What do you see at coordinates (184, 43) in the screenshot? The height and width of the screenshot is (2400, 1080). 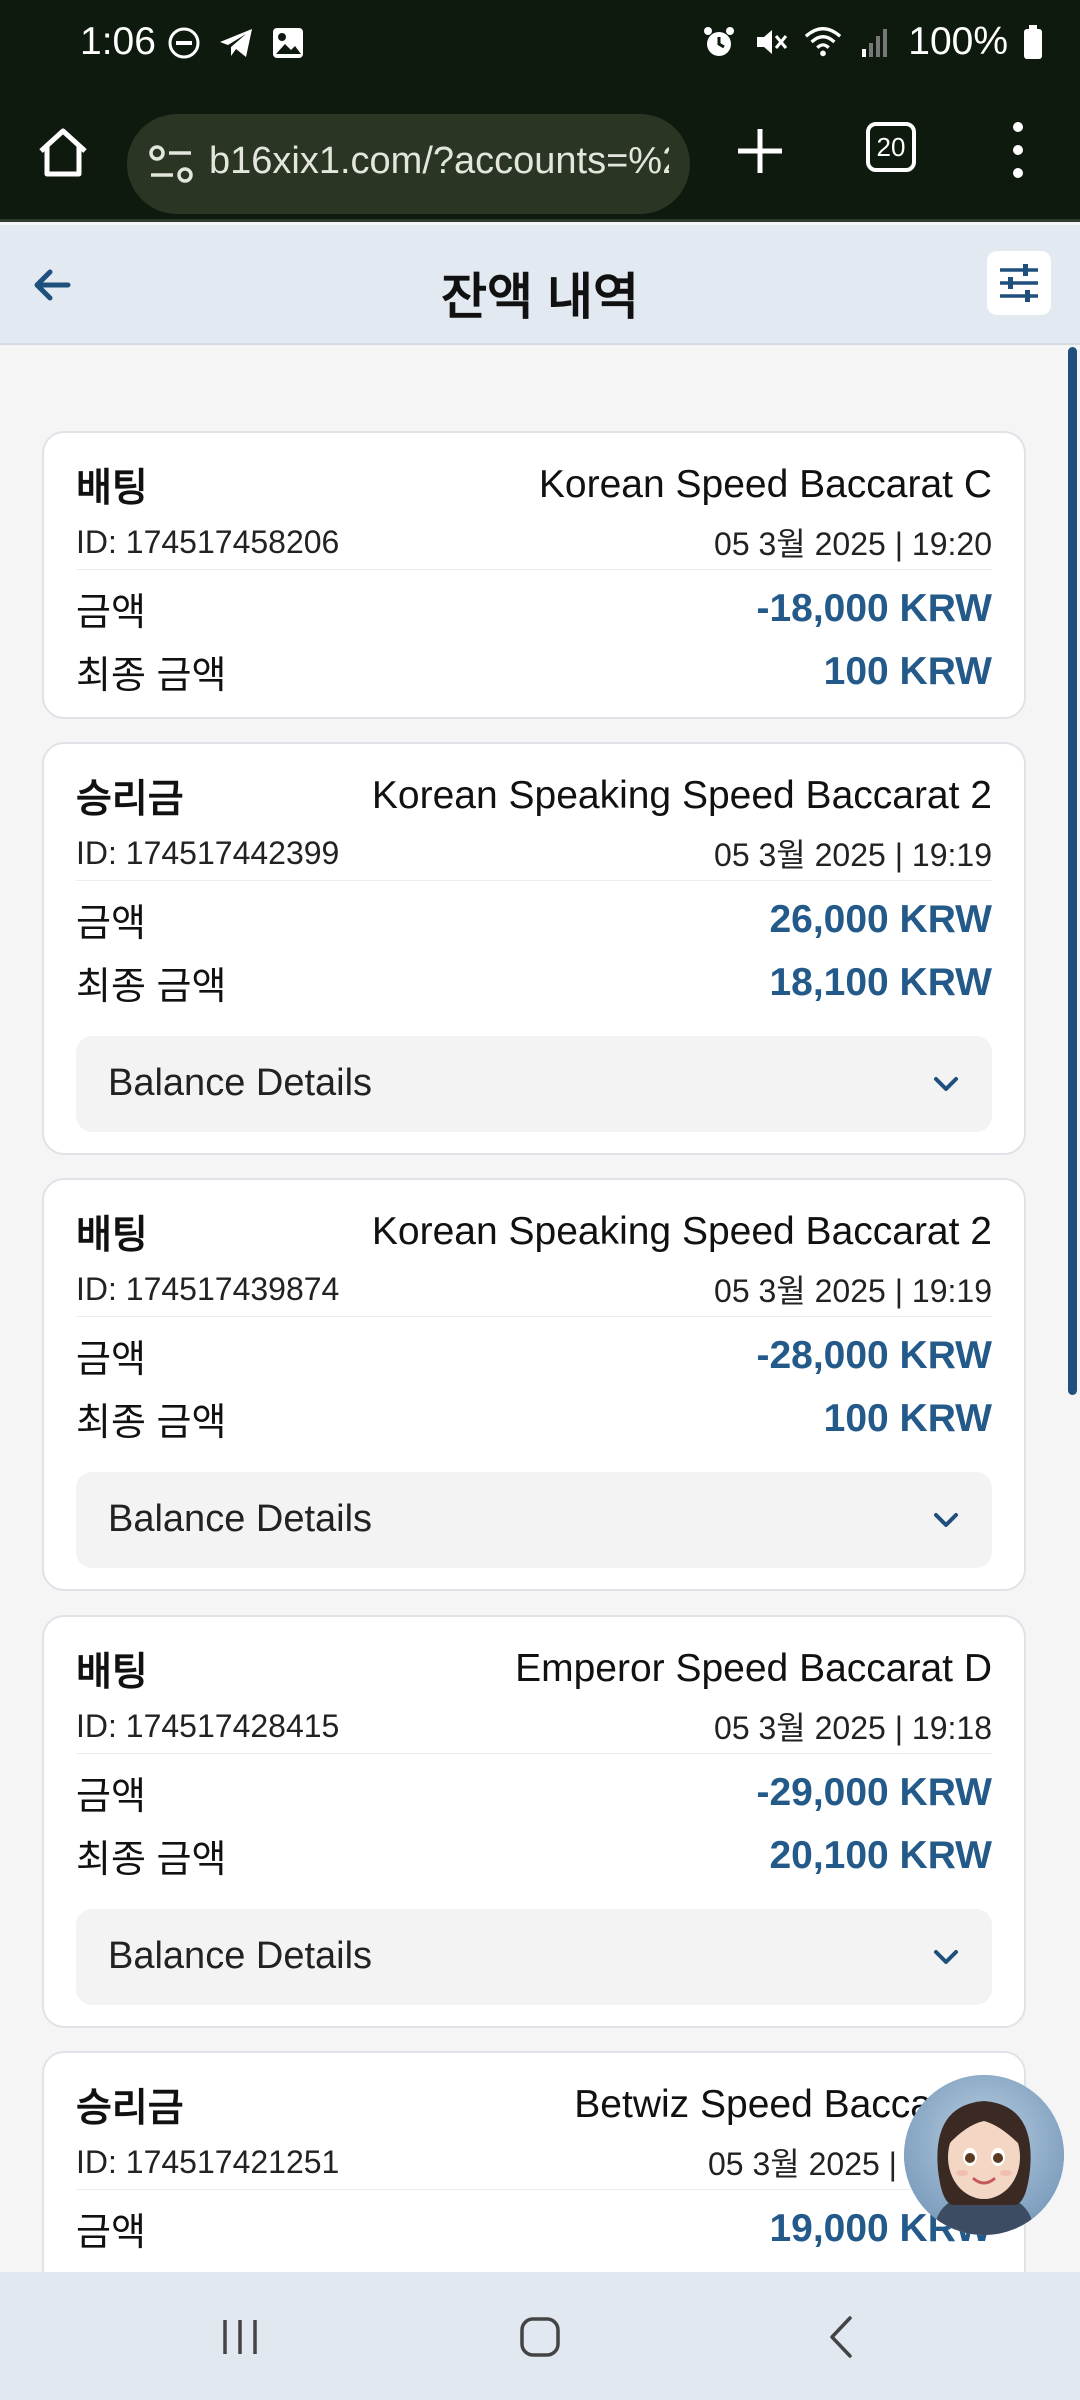 I see `do-not-disturb-icon` at bounding box center [184, 43].